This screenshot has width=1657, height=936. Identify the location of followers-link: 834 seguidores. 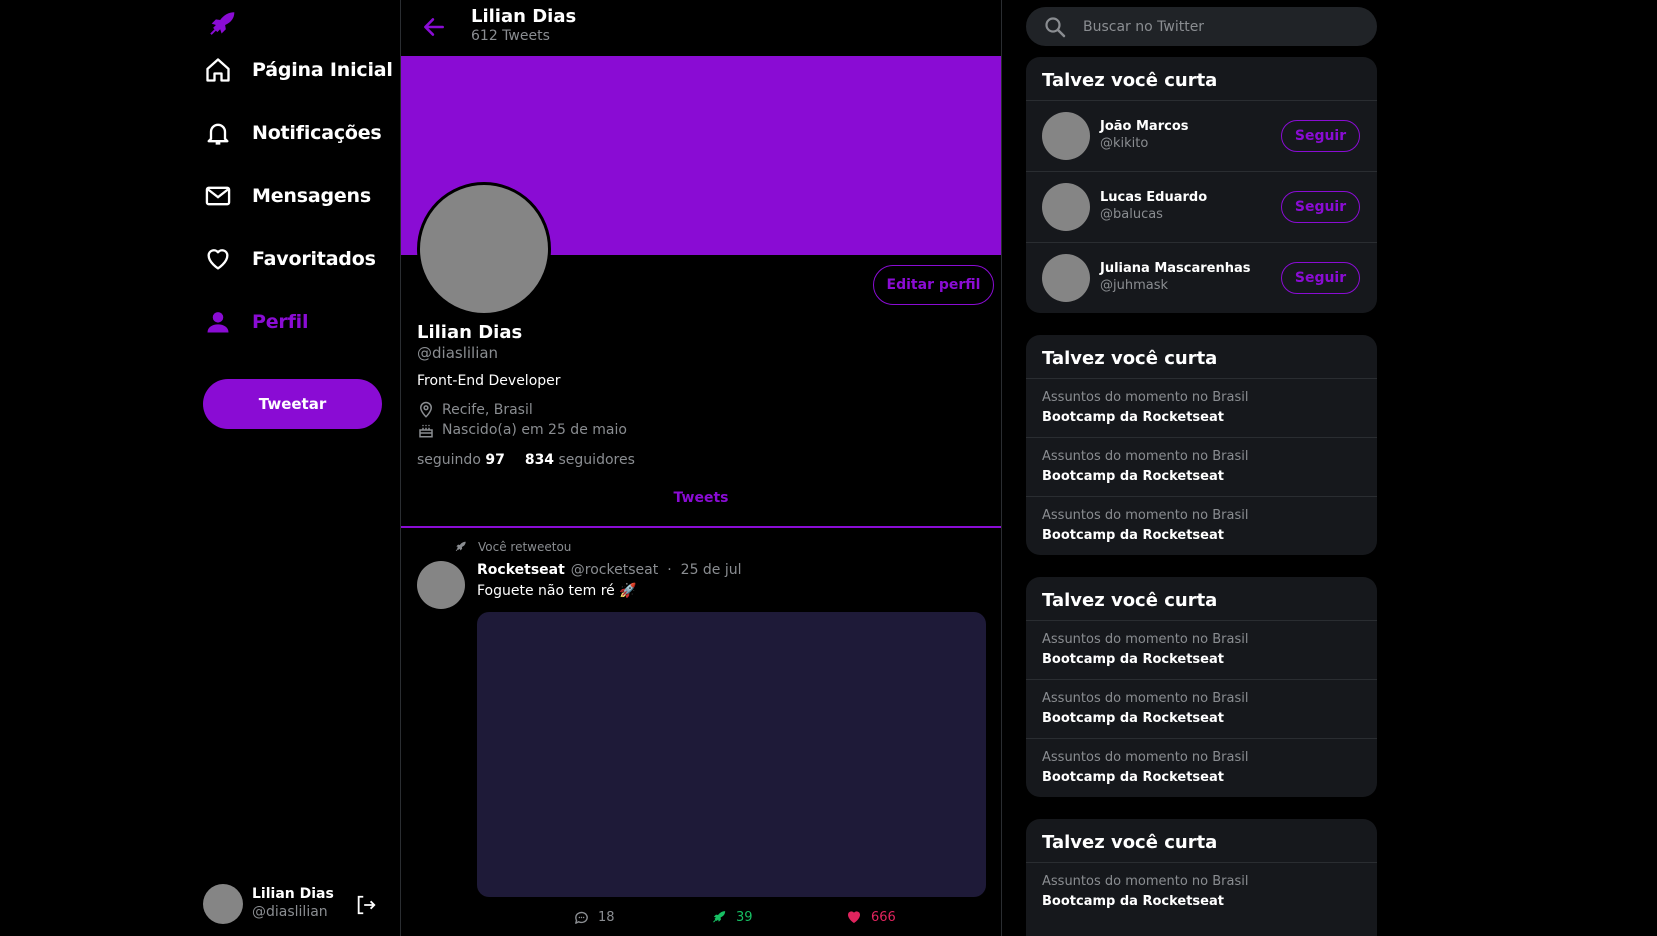
(580, 460).